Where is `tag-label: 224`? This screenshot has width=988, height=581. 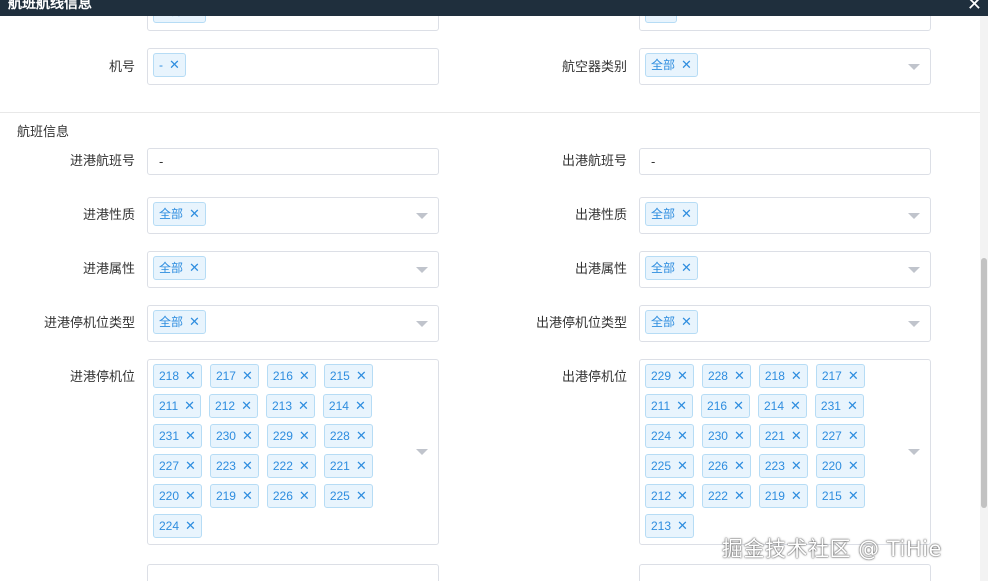
tag-label: 224 is located at coordinates (169, 526).